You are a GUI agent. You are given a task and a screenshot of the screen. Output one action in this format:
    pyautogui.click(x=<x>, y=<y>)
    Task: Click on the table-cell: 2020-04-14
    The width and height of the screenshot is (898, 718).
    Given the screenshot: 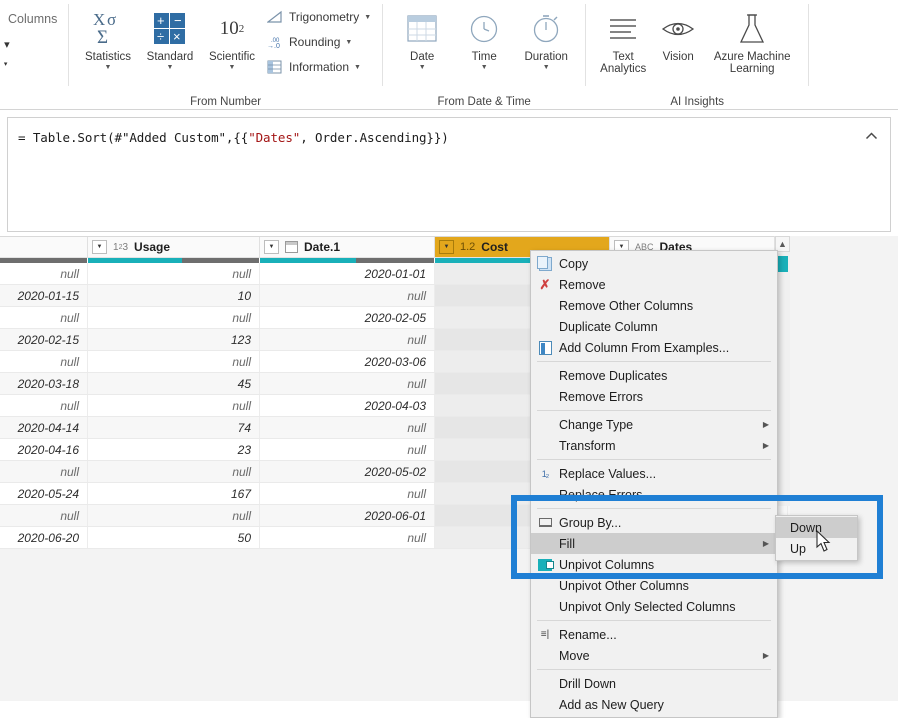 What is the action you would take?
    pyautogui.click(x=44, y=427)
    